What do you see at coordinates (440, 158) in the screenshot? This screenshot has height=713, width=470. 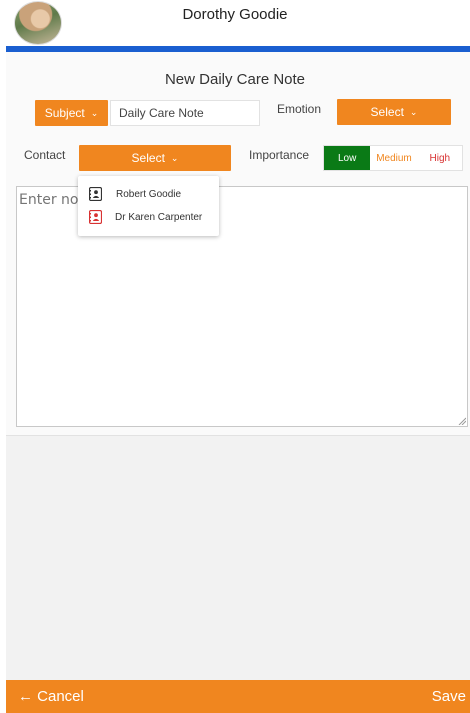 I see `importance-high-option: High` at bounding box center [440, 158].